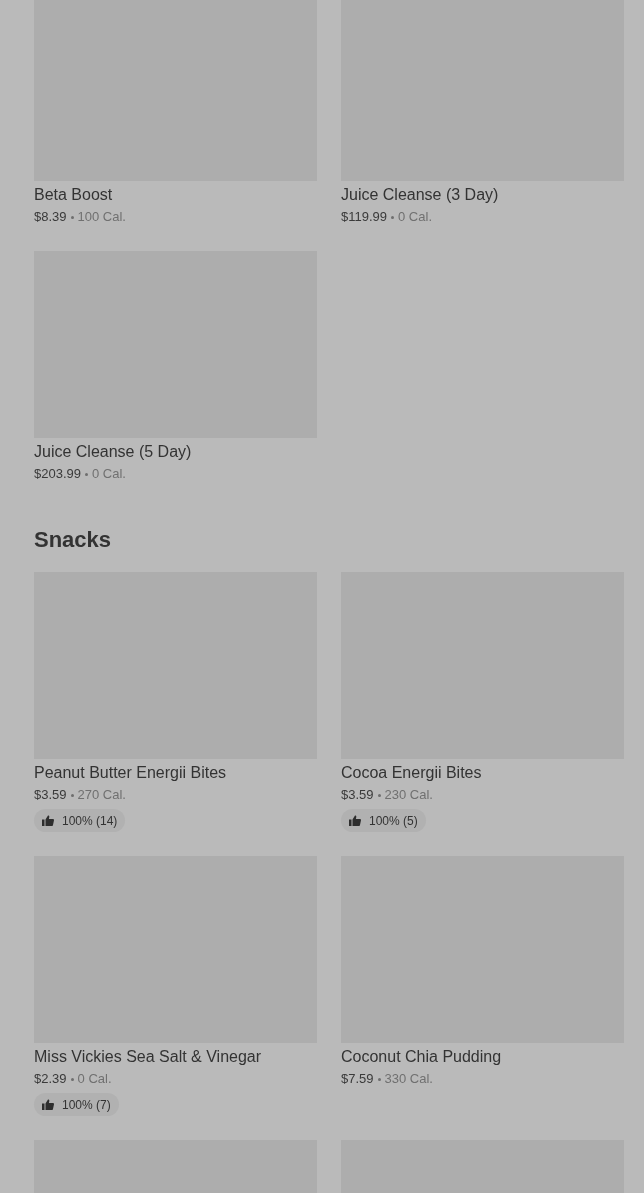 This screenshot has width=644, height=1193. I want to click on calories-text: 270 Cal., so click(101, 795).